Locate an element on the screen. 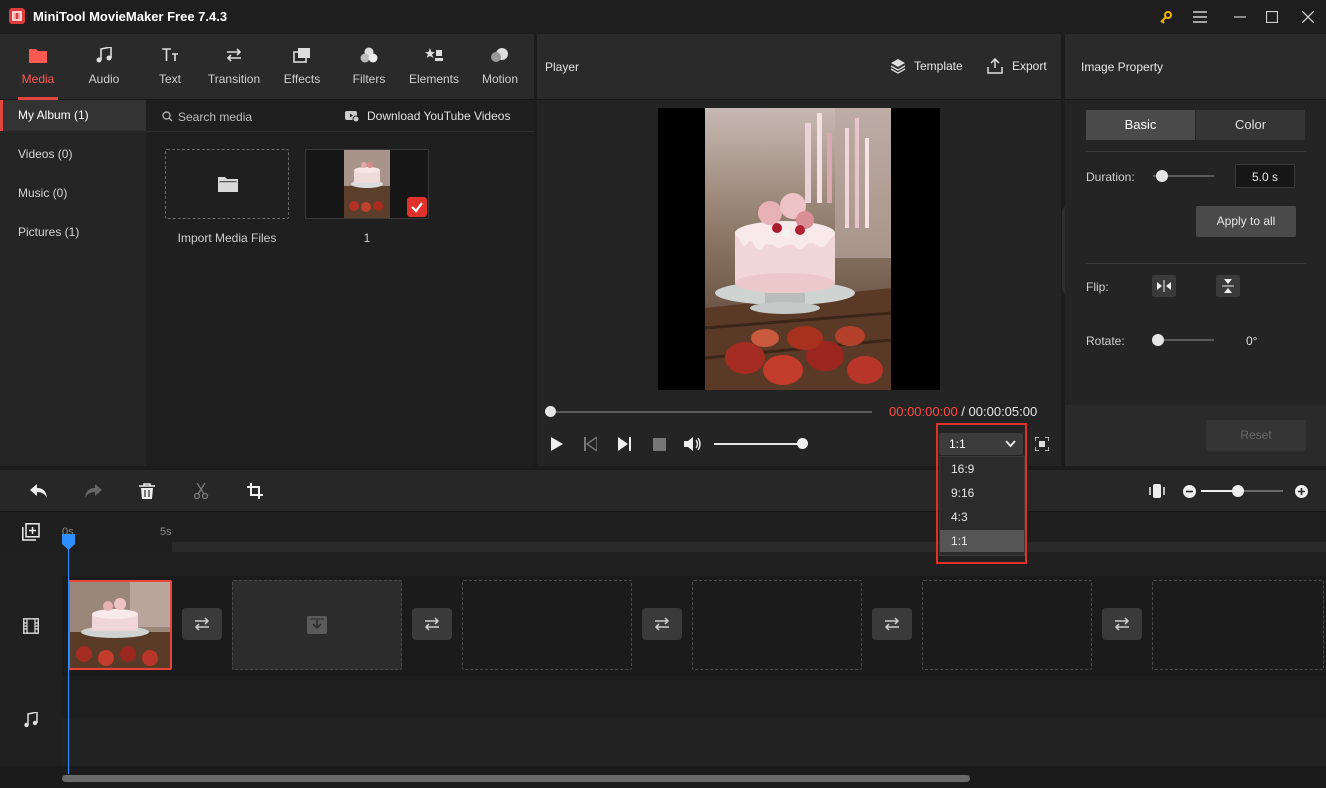 This screenshot has width=1326, height=788. property-title: Image Property is located at coordinates (1122, 67).